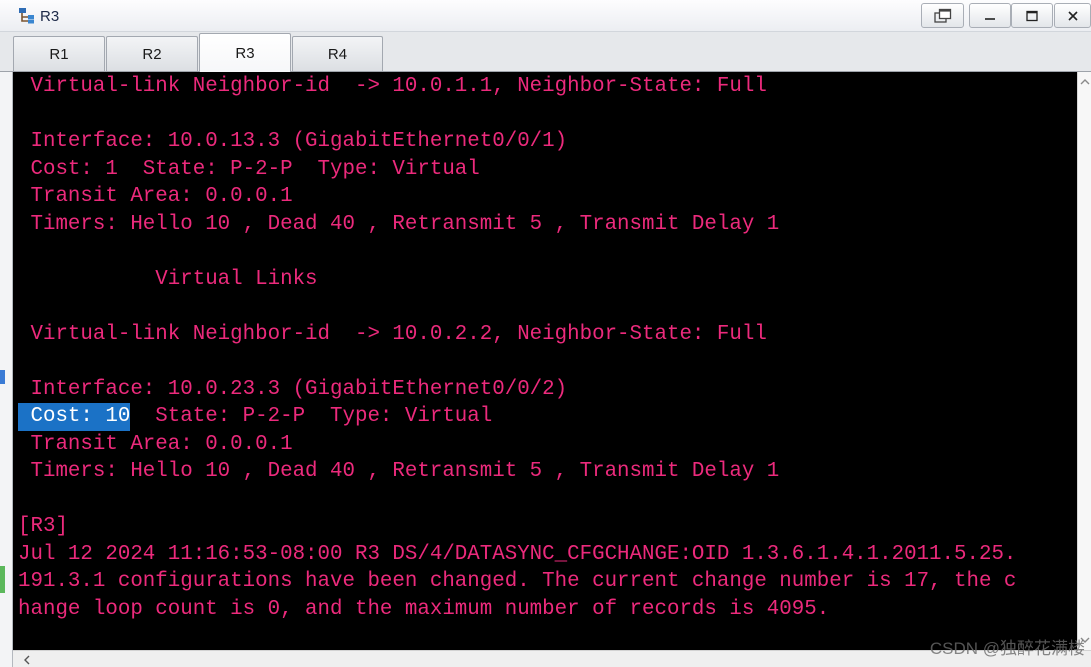 The image size is (1091, 667). Describe the element at coordinates (545, 16) in the screenshot. I see `window-title-bar: R3` at that location.